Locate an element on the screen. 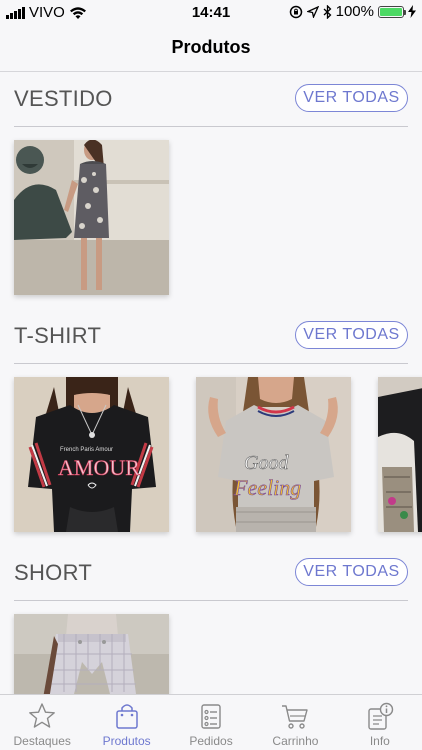 The height and width of the screenshot is (750, 422). tab-label: Carrinho is located at coordinates (295, 741).